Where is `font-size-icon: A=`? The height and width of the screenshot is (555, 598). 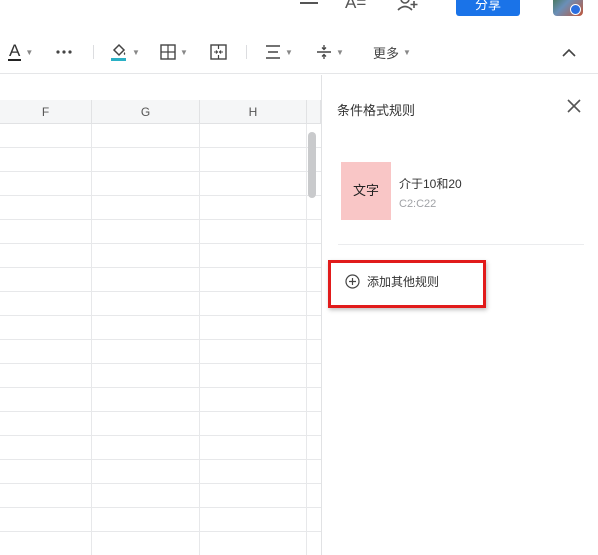
font-size-icon: A= is located at coordinates (355, 5).